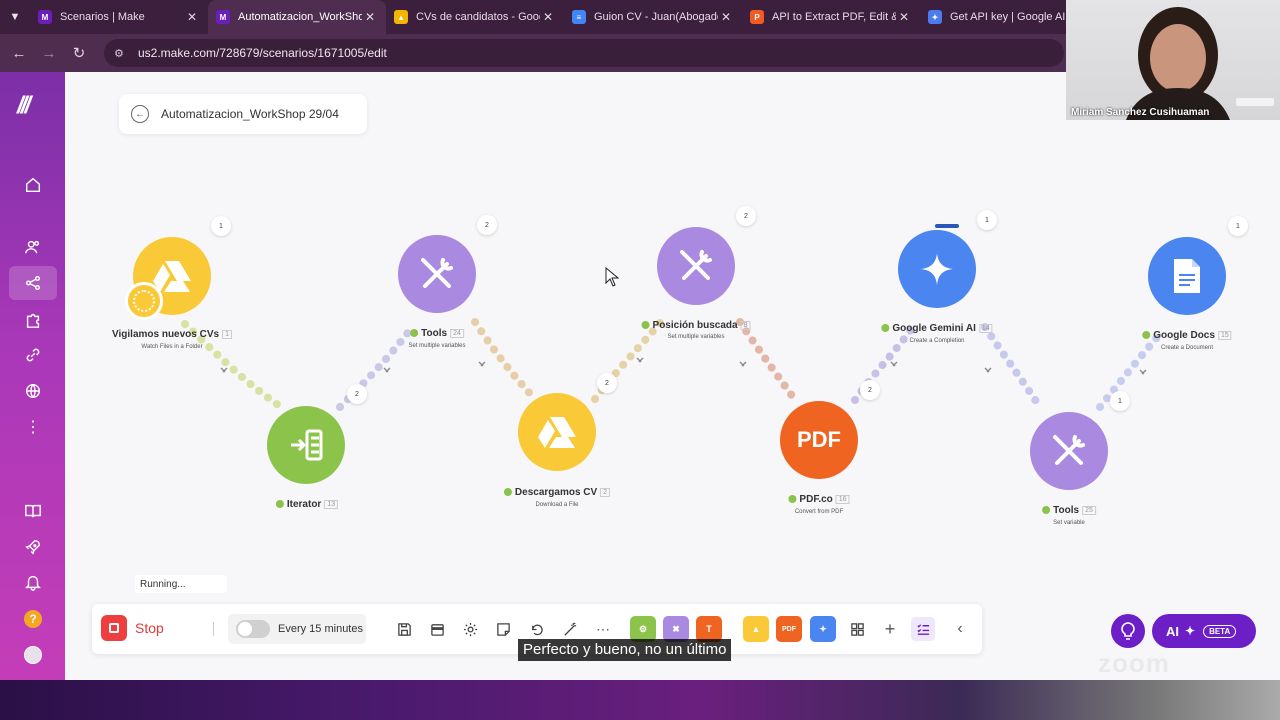  I want to click on module-number: 13, so click(331, 504).